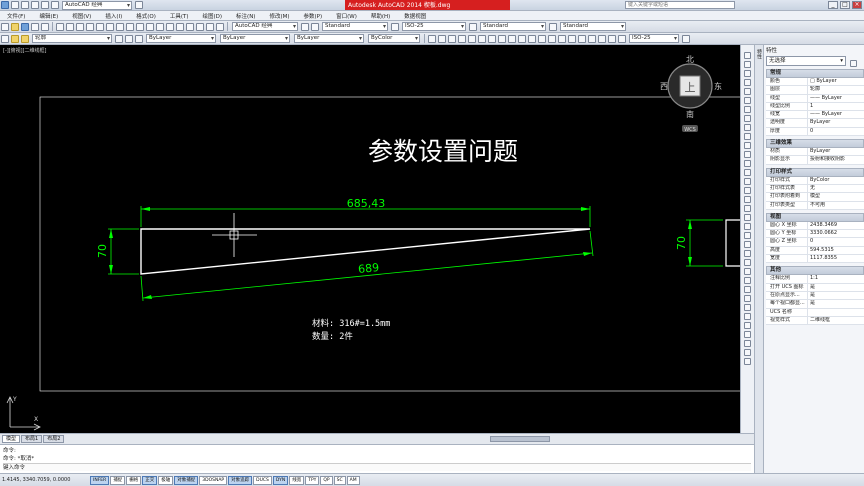 The height and width of the screenshot is (486, 864). What do you see at coordinates (686, 38) in the screenshot?
I see `dimstyle-manager-icon` at bounding box center [686, 38].